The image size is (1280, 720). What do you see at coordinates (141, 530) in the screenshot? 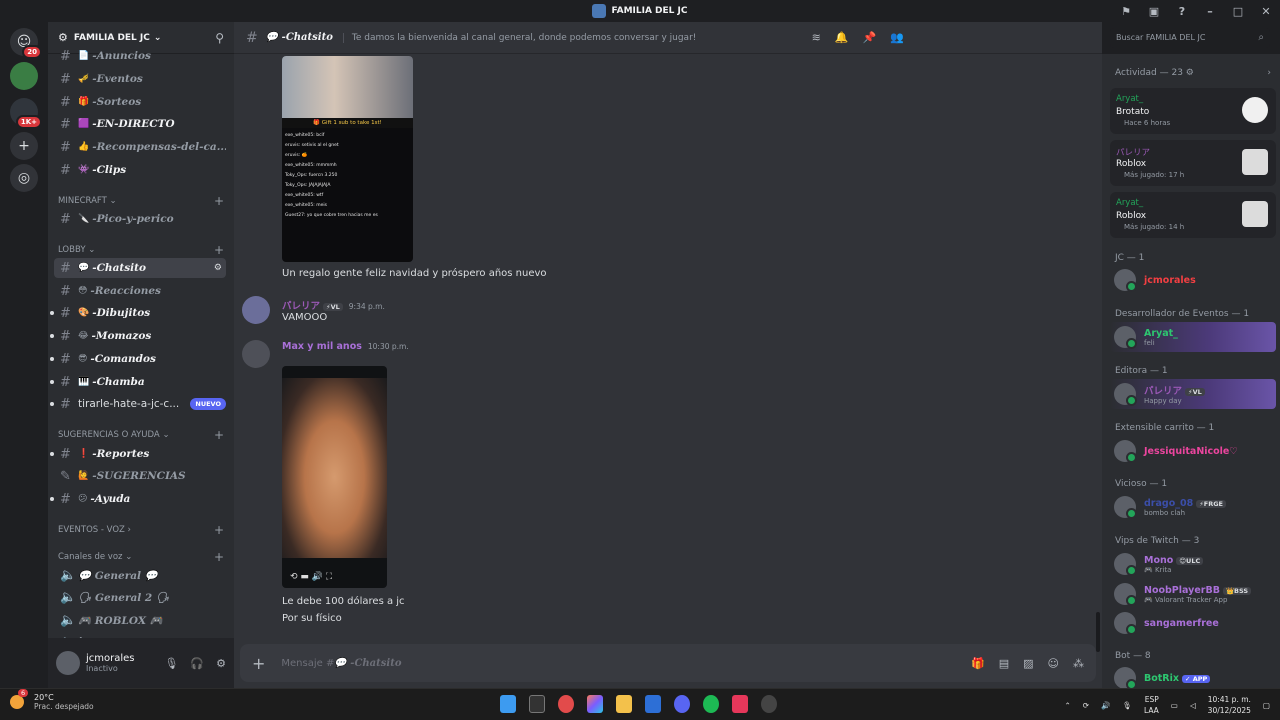
I see `category-eventos-voz: EVENTOS - VOZ › +` at bounding box center [141, 530].